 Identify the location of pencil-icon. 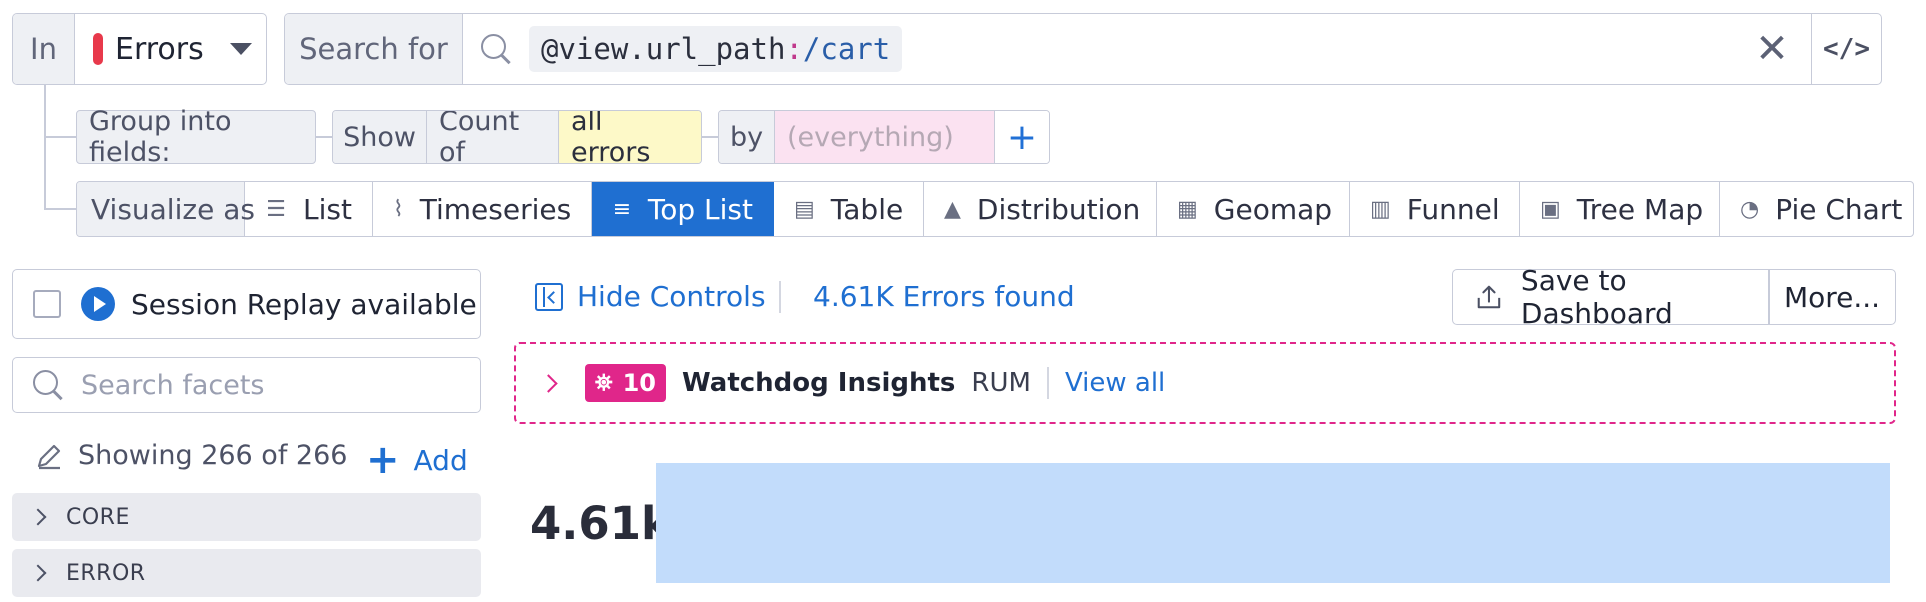
(49, 456).